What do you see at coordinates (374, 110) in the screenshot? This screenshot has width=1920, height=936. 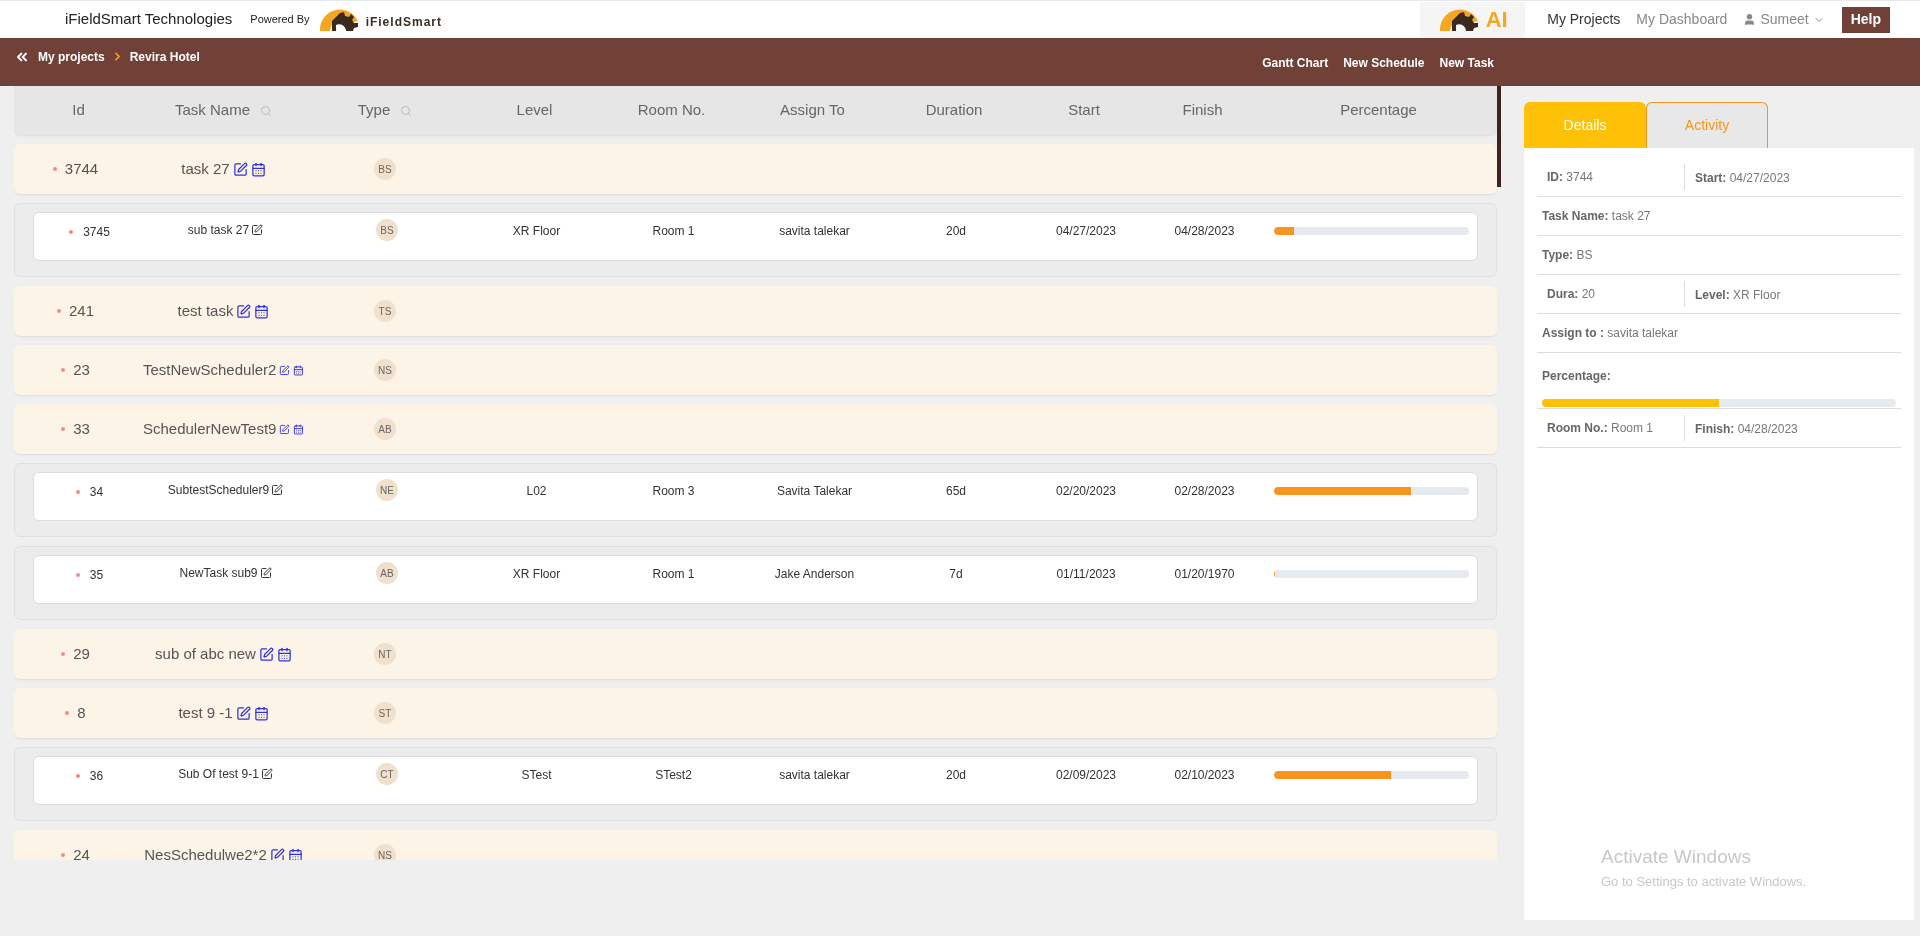 I see `column-header: Type` at bounding box center [374, 110].